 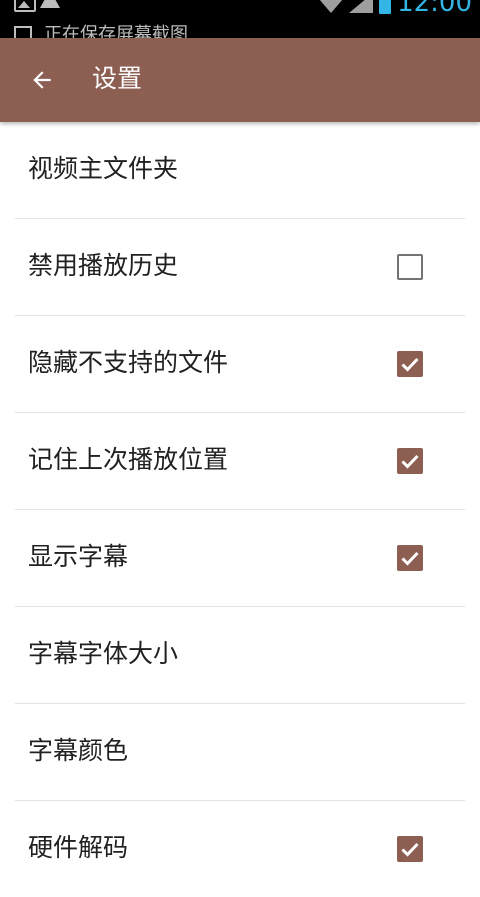 I want to click on show-subtitles-checkbox, so click(x=410, y=558).